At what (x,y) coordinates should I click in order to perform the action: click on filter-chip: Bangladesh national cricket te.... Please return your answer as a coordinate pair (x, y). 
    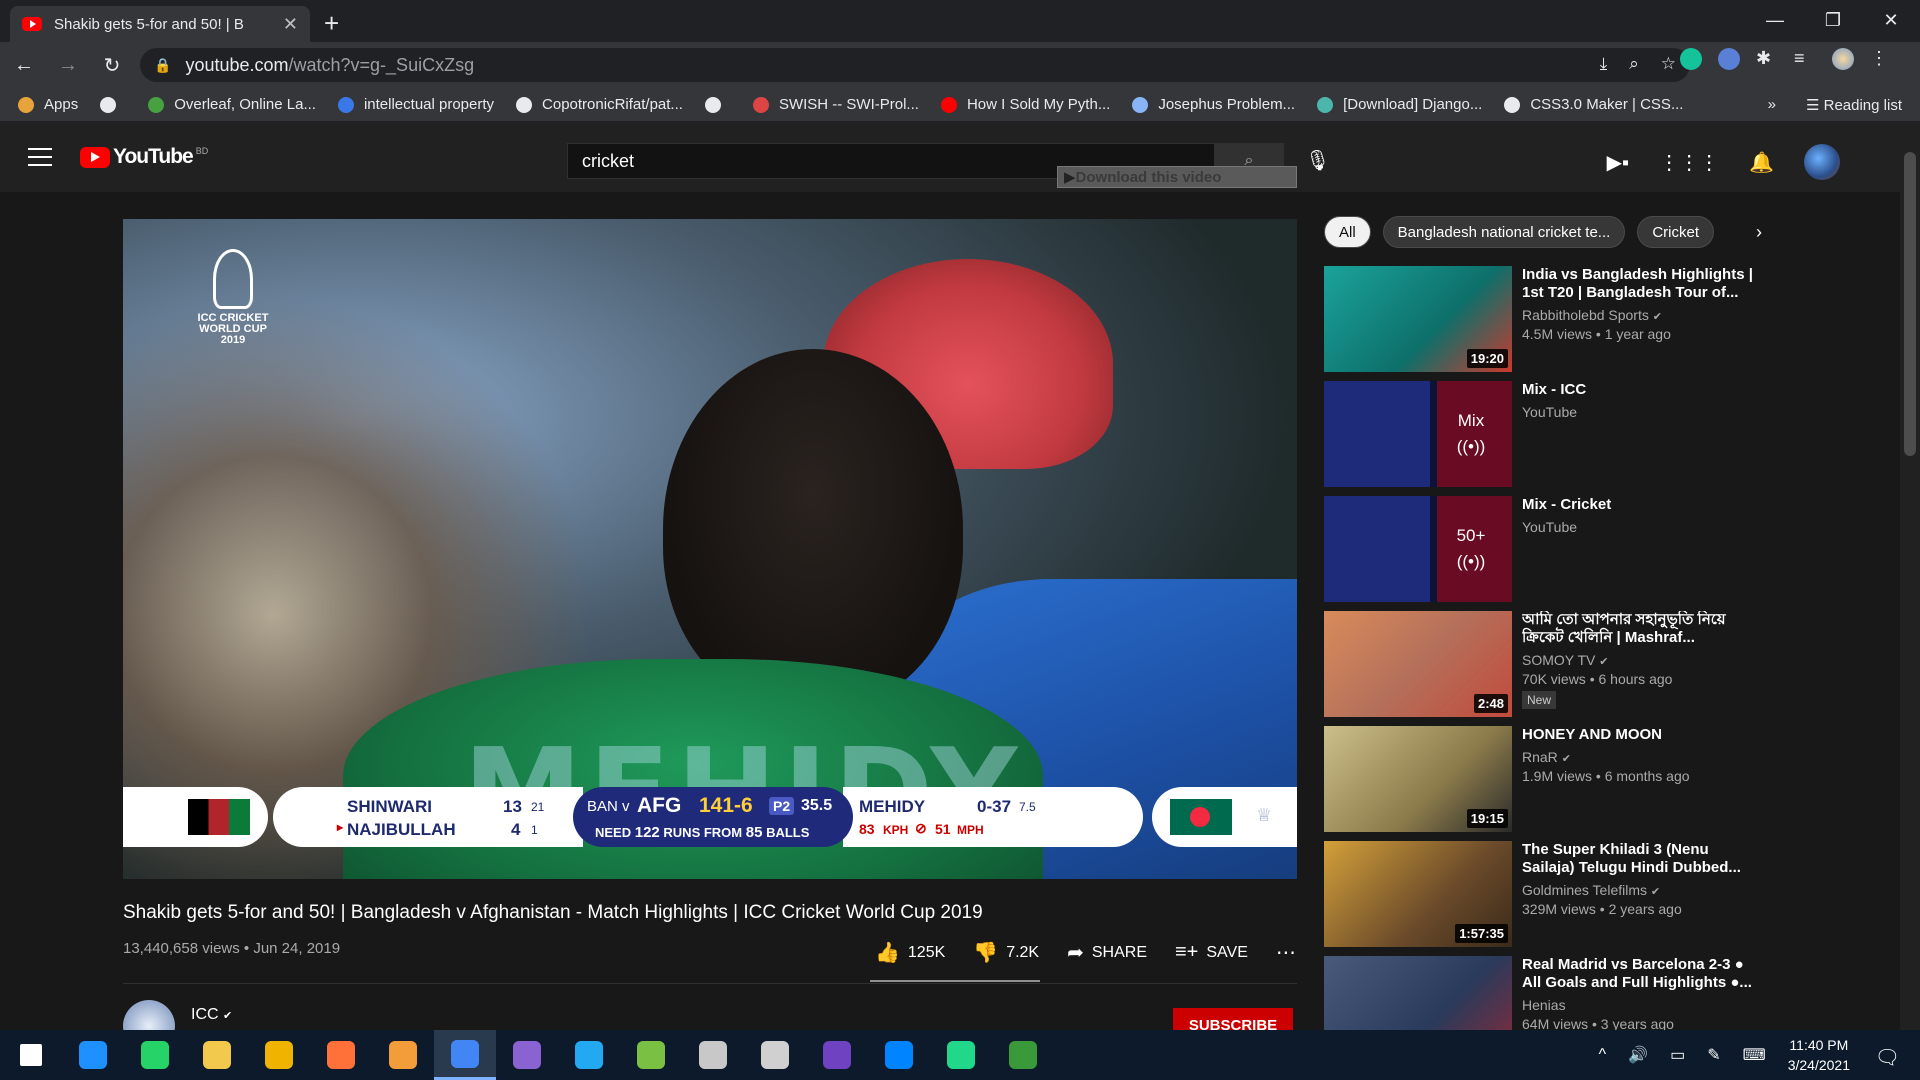
    Looking at the image, I should click on (1504, 232).